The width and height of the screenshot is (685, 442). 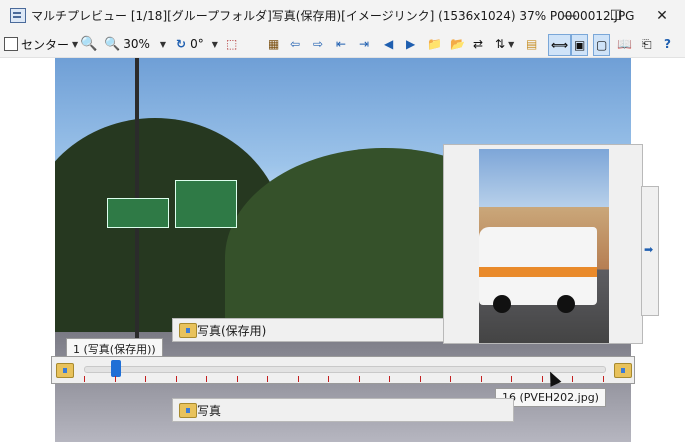 I want to click on split-button: ⟺, so click(x=560, y=45).